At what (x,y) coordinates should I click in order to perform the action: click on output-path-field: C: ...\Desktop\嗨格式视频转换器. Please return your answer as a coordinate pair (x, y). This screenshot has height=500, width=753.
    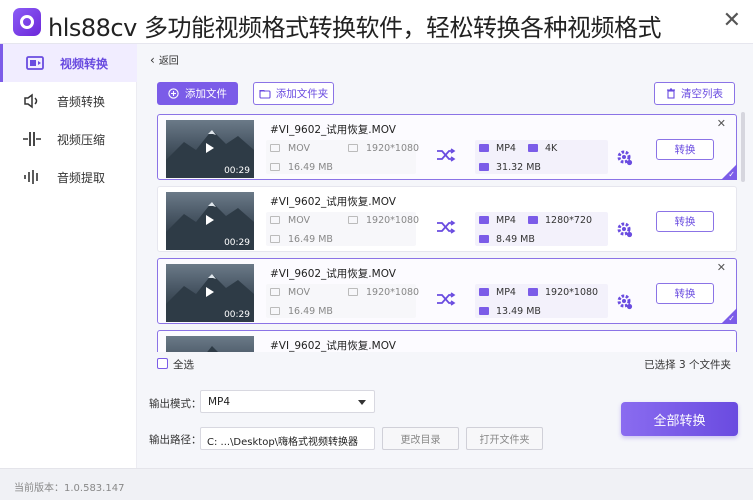
    Looking at the image, I should click on (287, 438).